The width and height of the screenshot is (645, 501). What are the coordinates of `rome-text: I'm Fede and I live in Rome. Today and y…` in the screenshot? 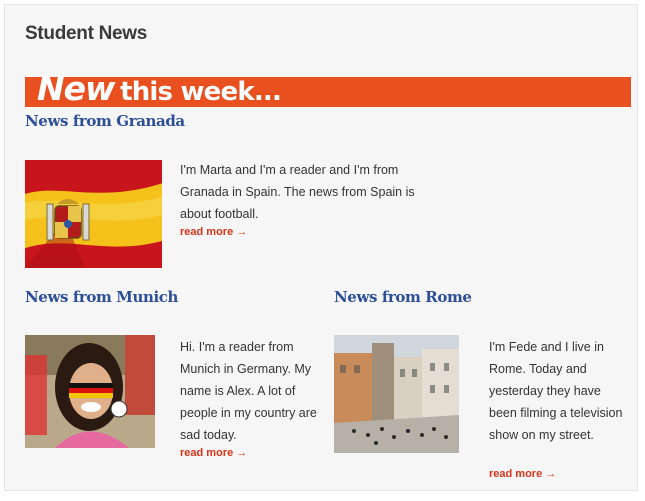 It's located at (556, 391).